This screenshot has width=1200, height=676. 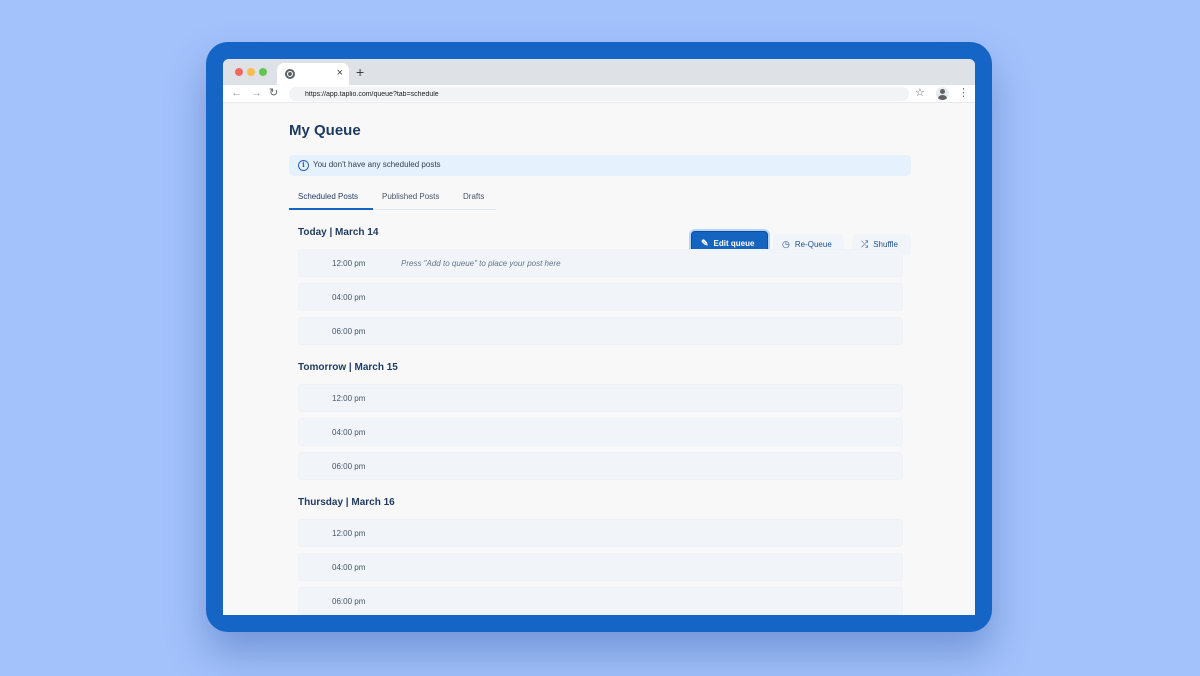 What do you see at coordinates (313, 74) in the screenshot?
I see `browser-tab: ×` at bounding box center [313, 74].